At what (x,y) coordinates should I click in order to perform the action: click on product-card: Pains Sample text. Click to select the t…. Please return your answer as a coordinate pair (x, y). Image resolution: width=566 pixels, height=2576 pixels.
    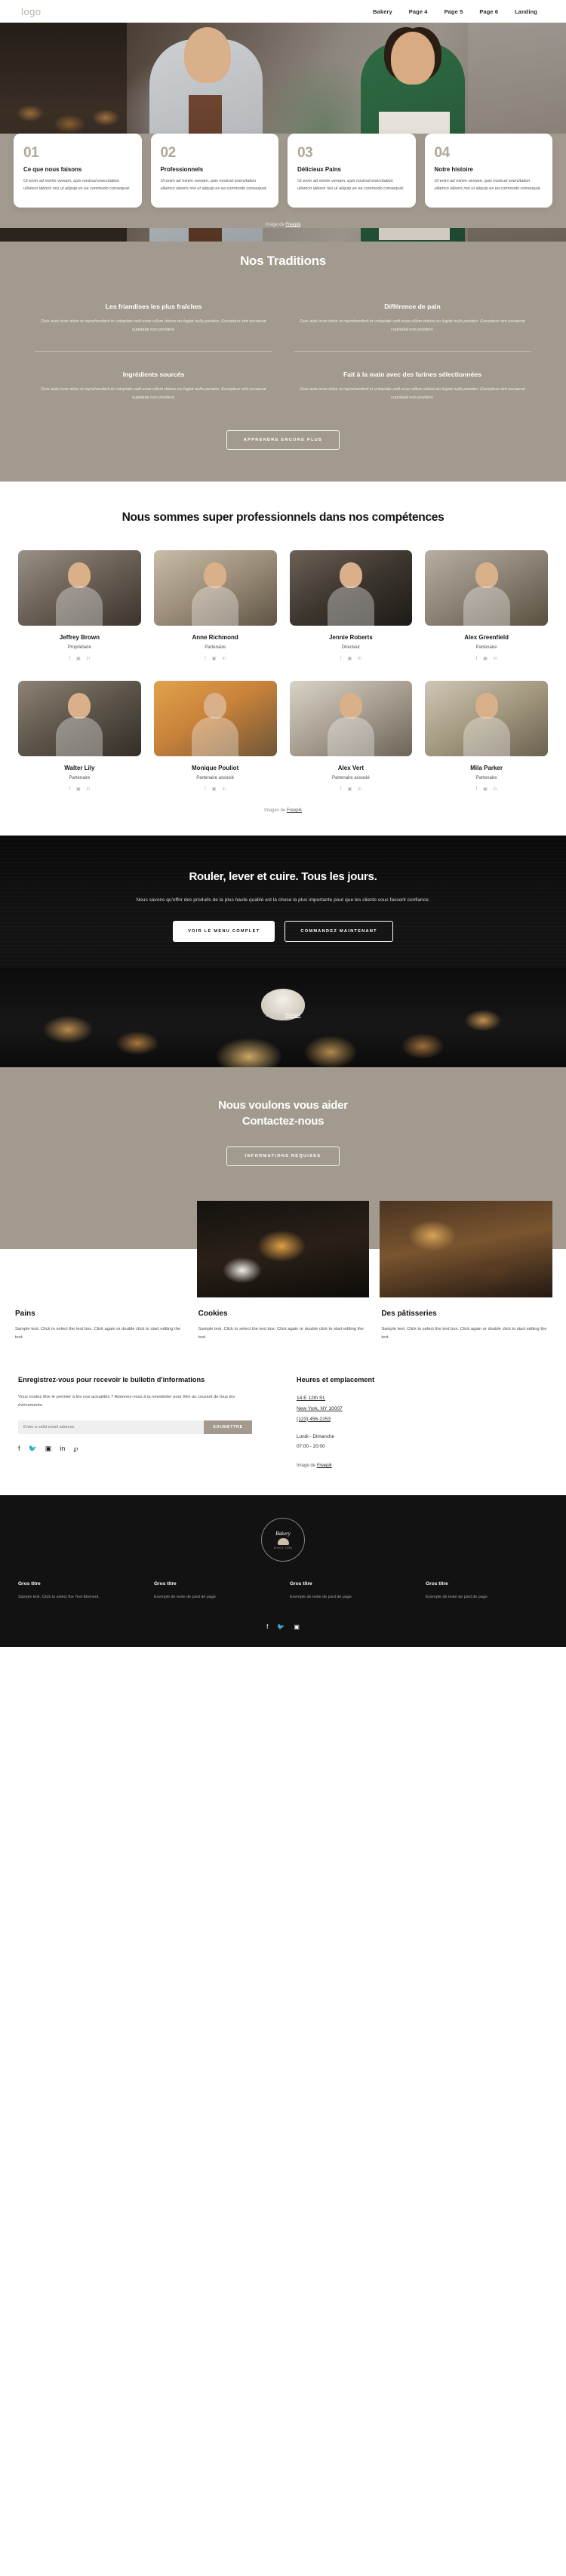
    Looking at the image, I should click on (100, 1272).